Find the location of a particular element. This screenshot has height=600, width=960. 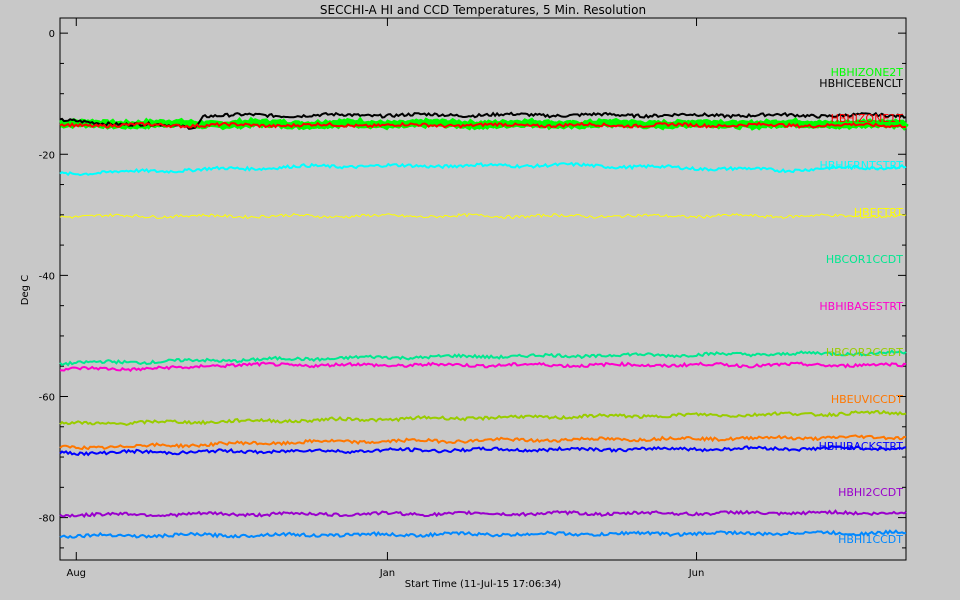

y-axis-label: Deg C is located at coordinates (25, 290).